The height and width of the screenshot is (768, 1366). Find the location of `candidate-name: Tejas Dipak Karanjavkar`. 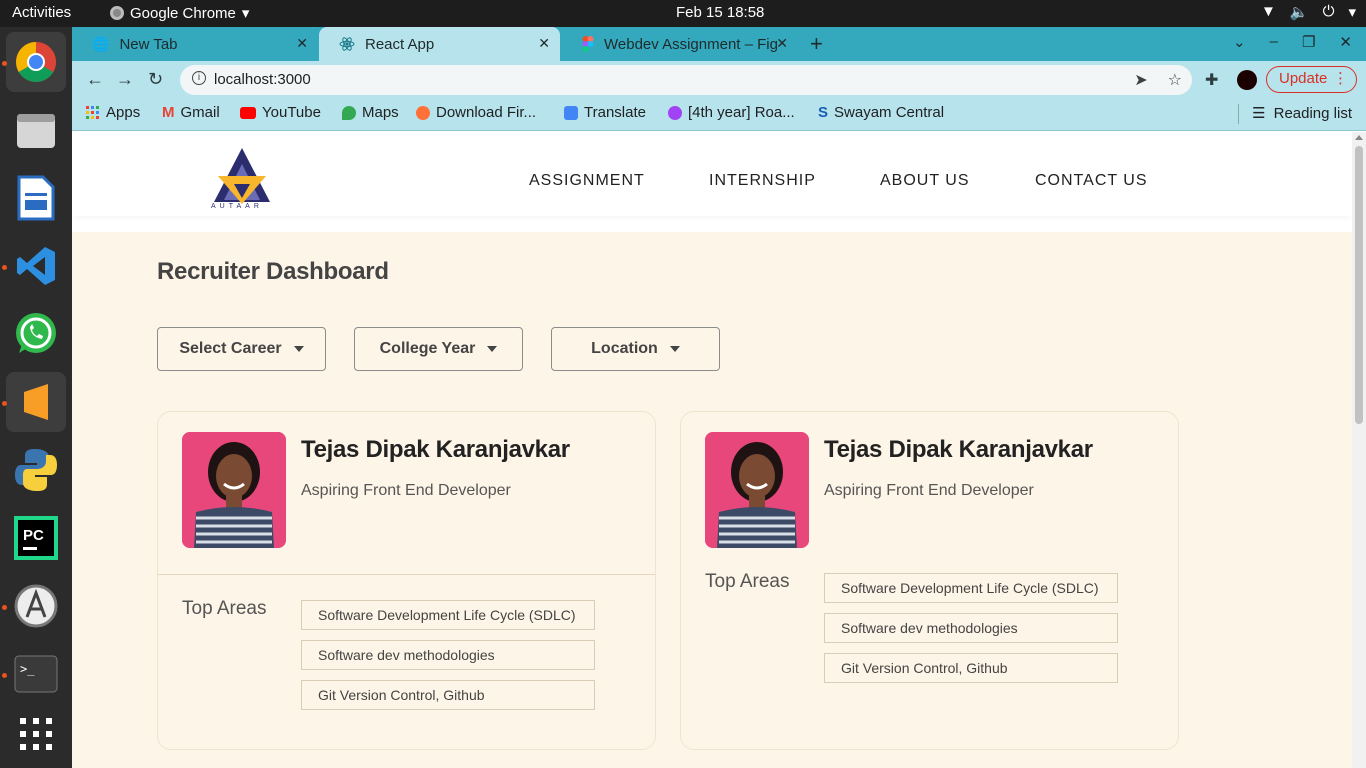

candidate-name: Tejas Dipak Karanjavkar is located at coordinates (435, 449).